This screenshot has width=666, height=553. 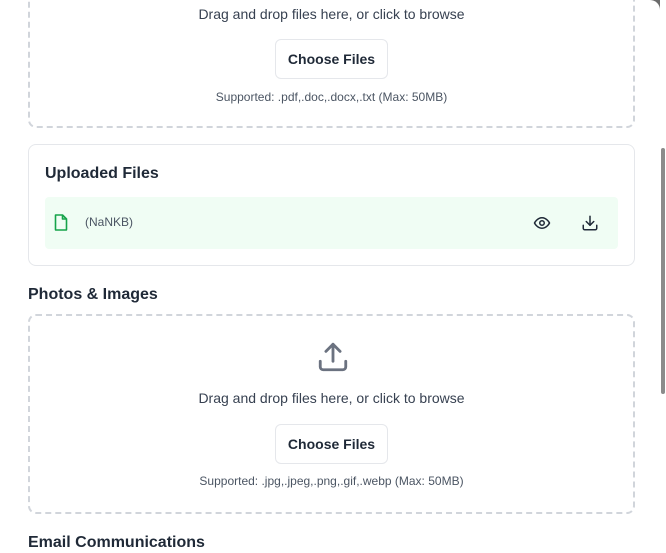 I want to click on preview-button, so click(x=542, y=223).